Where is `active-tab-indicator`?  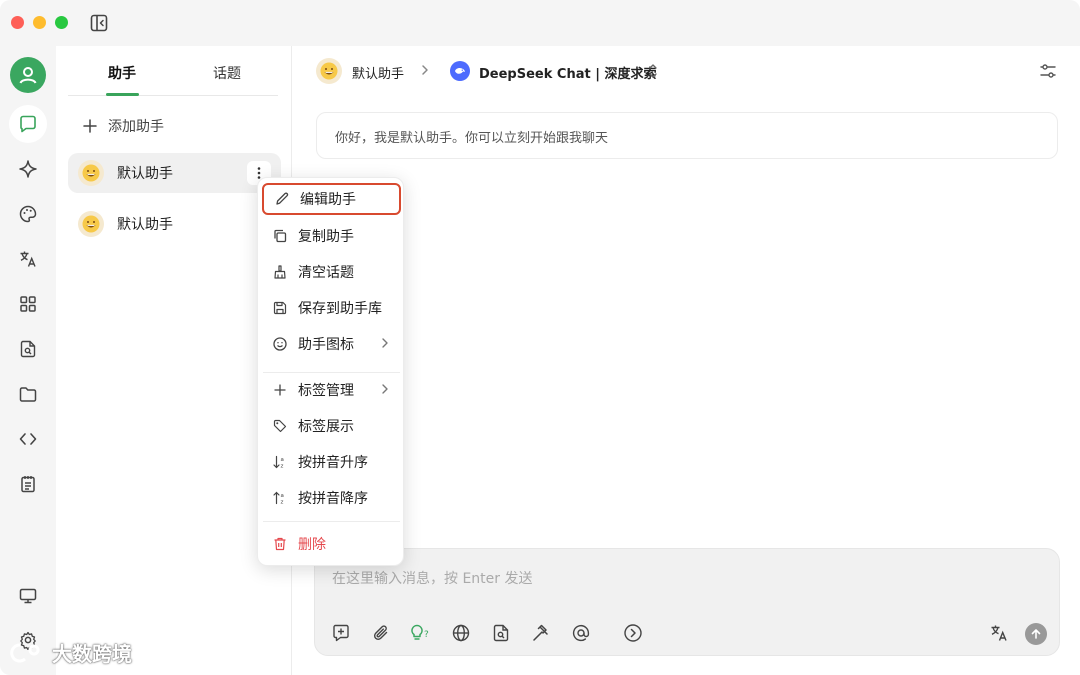
active-tab-indicator is located at coordinates (122, 94).